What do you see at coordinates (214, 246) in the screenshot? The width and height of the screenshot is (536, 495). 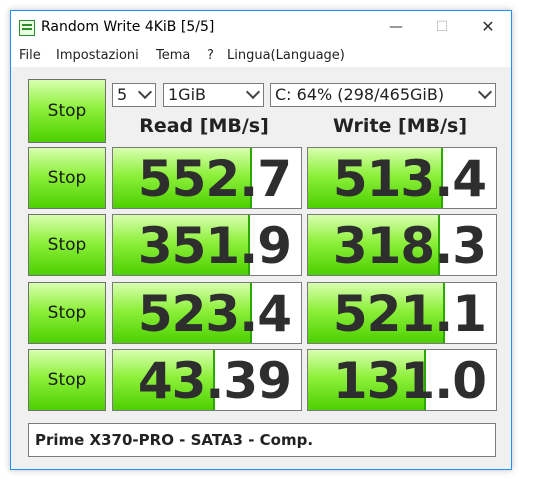 I see `read-value-row2: 351.9` at bounding box center [214, 246].